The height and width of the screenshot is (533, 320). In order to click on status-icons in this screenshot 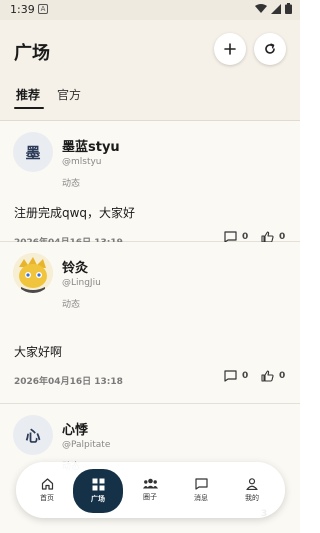, I will do `click(273, 8)`.